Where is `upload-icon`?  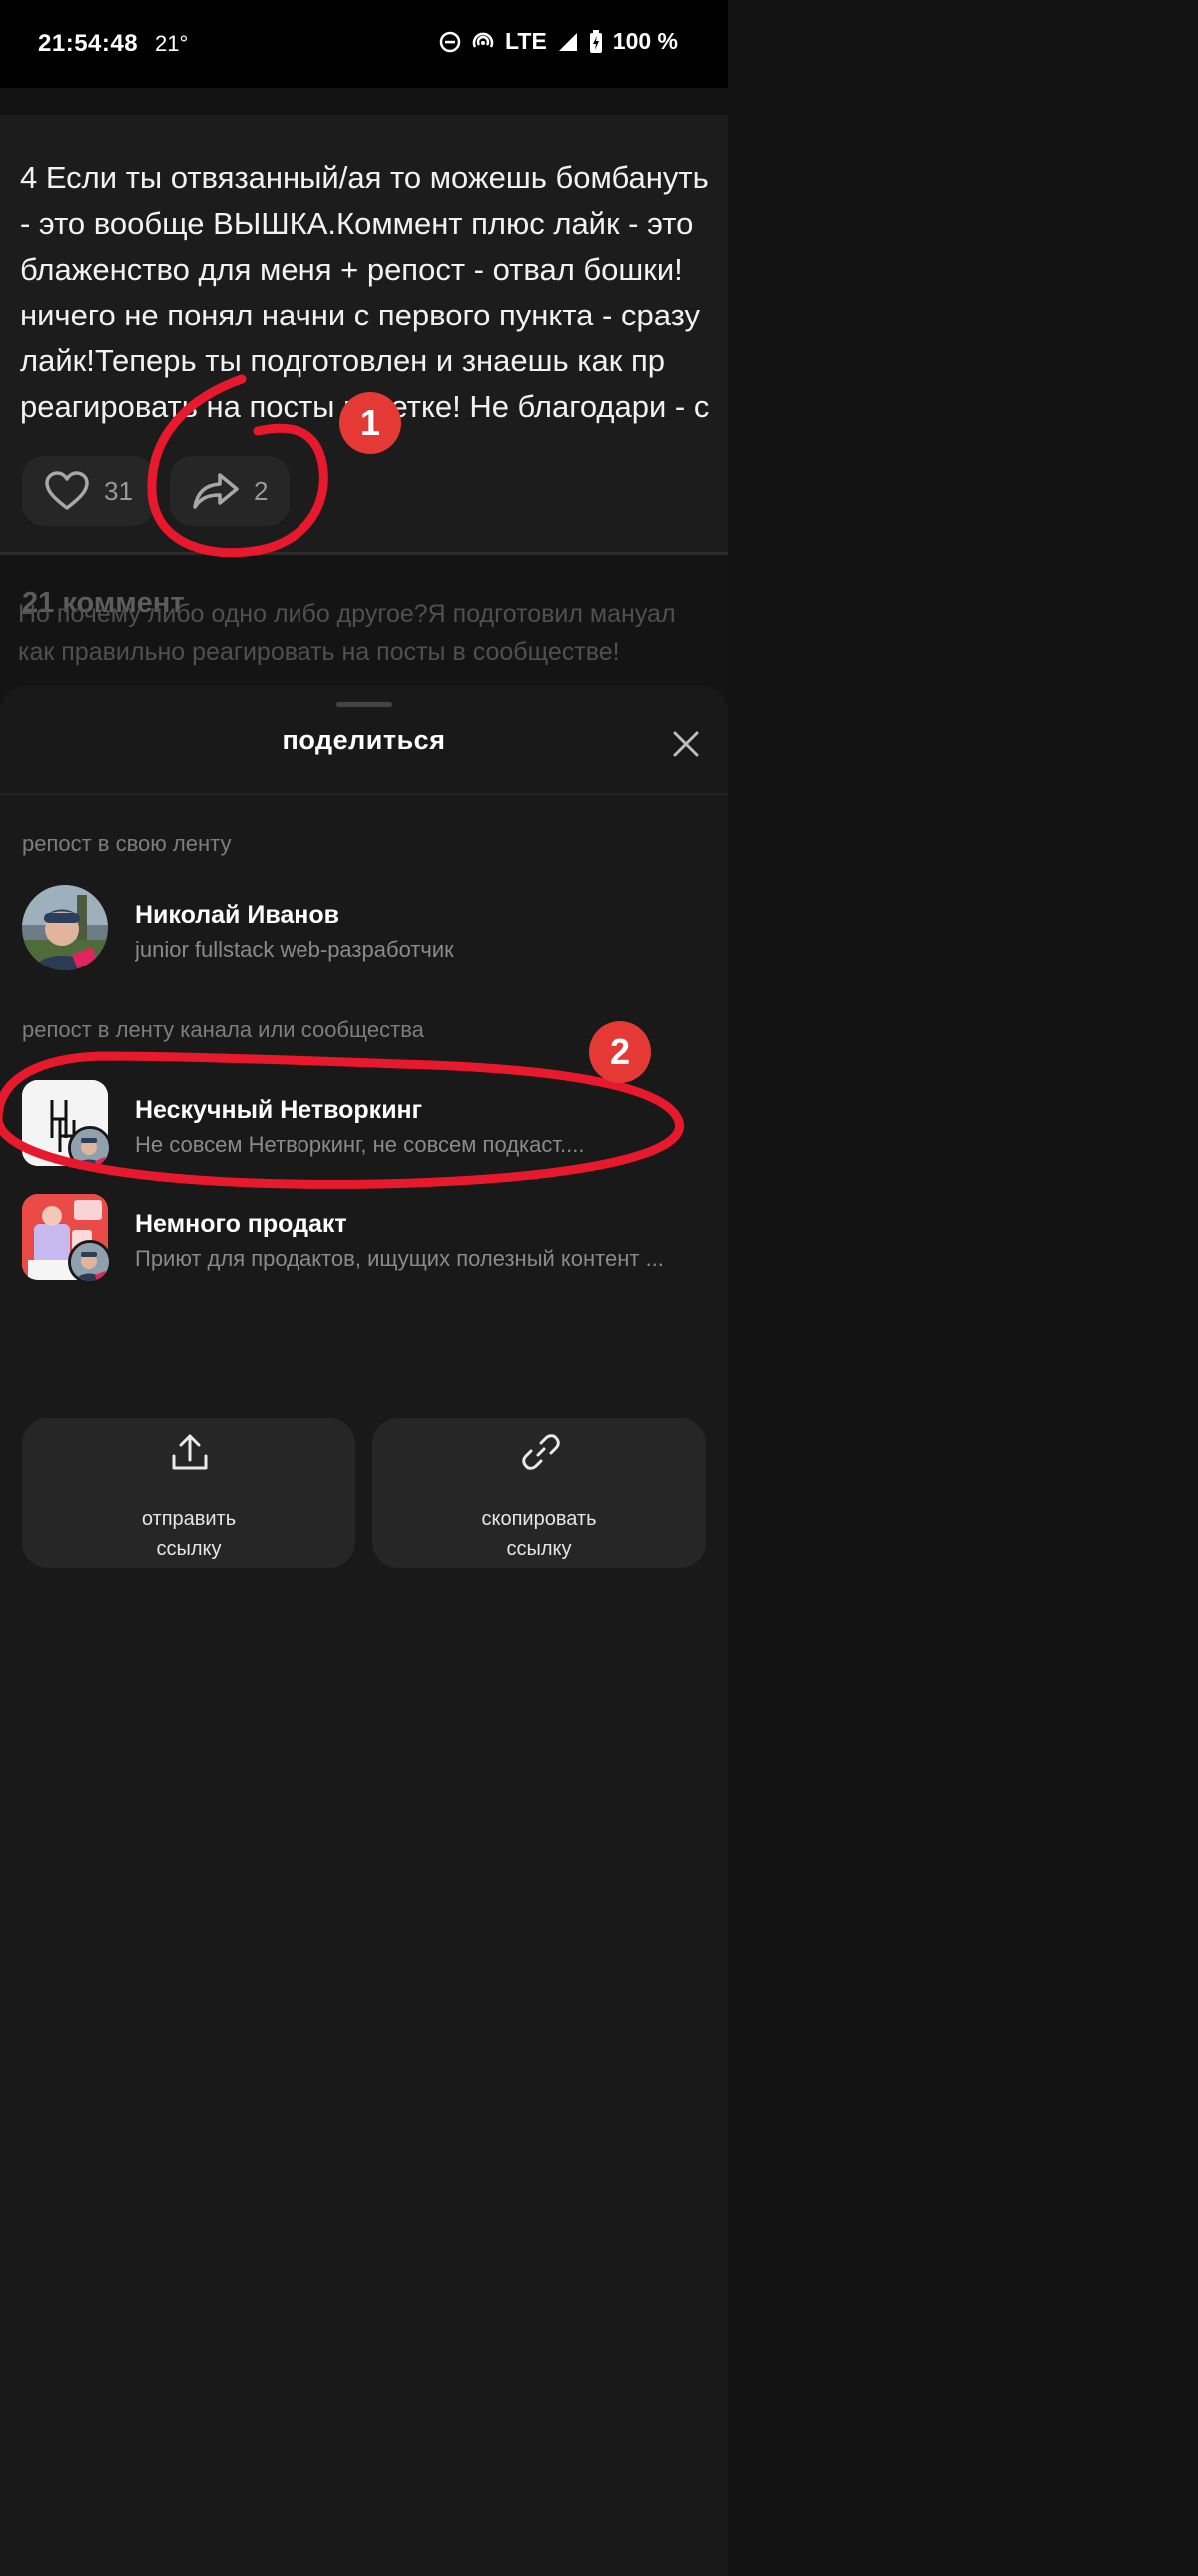
upload-icon is located at coordinates (190, 1452).